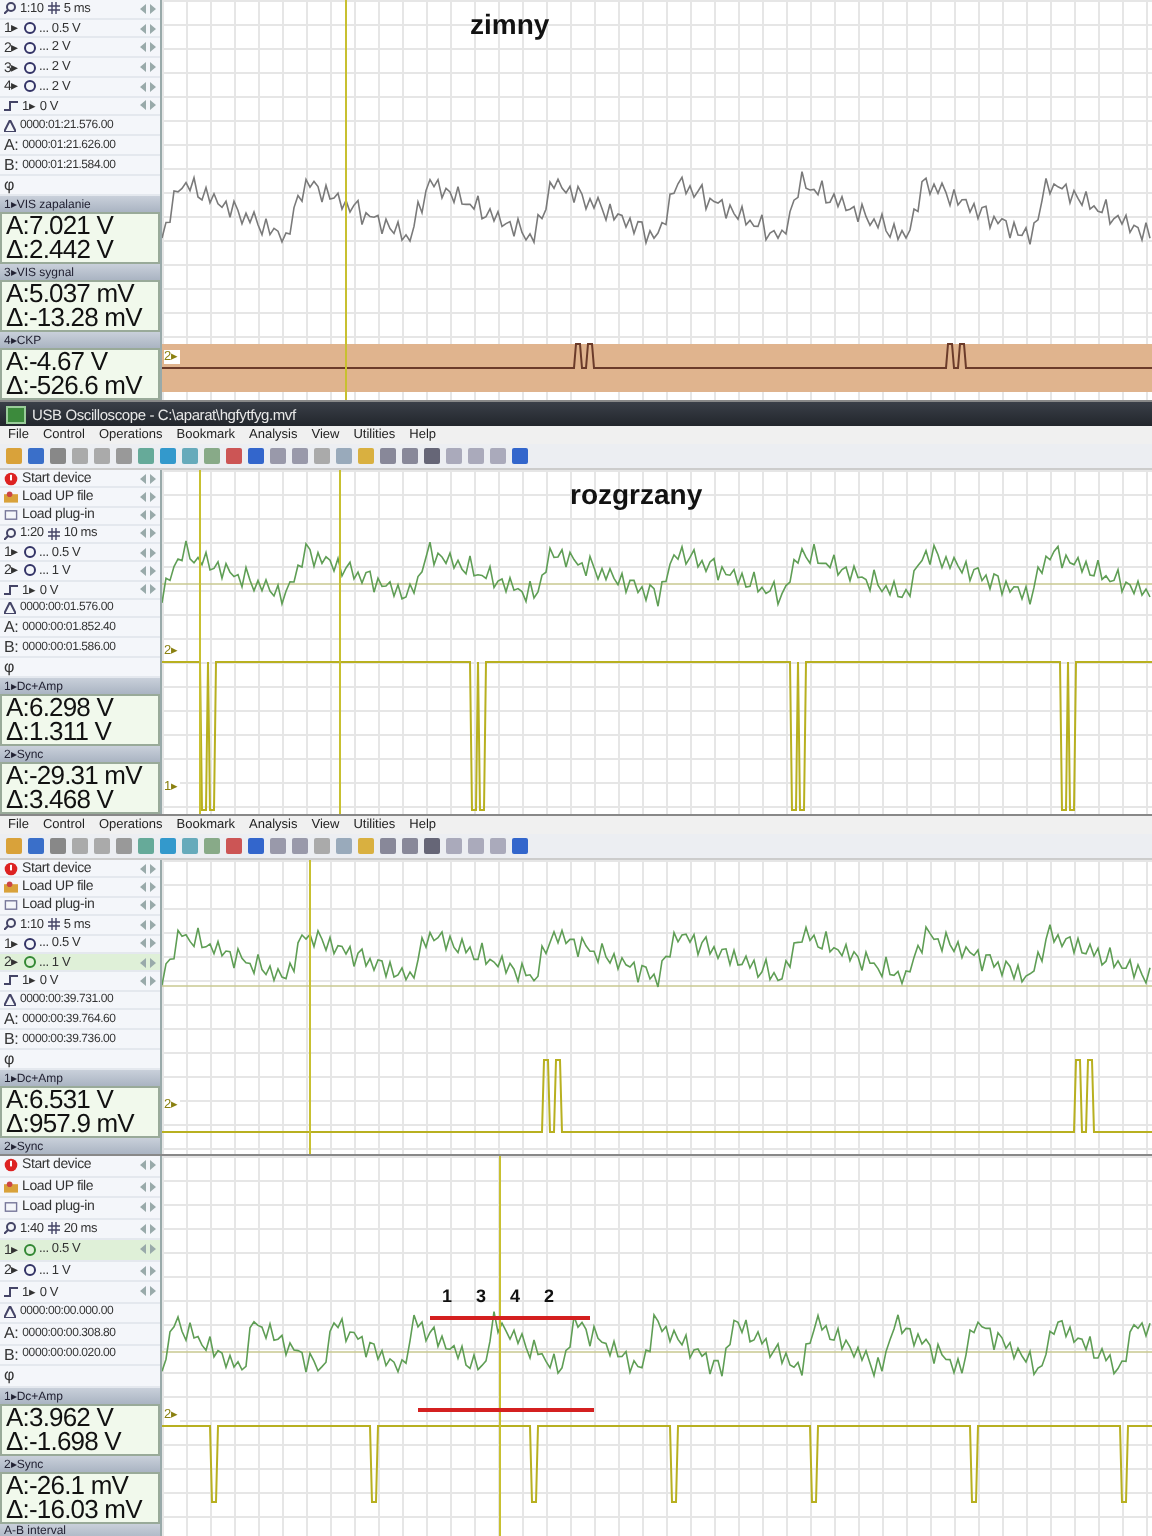  I want to click on readout-delta: Δ:-13.28 mV, so click(75, 318).